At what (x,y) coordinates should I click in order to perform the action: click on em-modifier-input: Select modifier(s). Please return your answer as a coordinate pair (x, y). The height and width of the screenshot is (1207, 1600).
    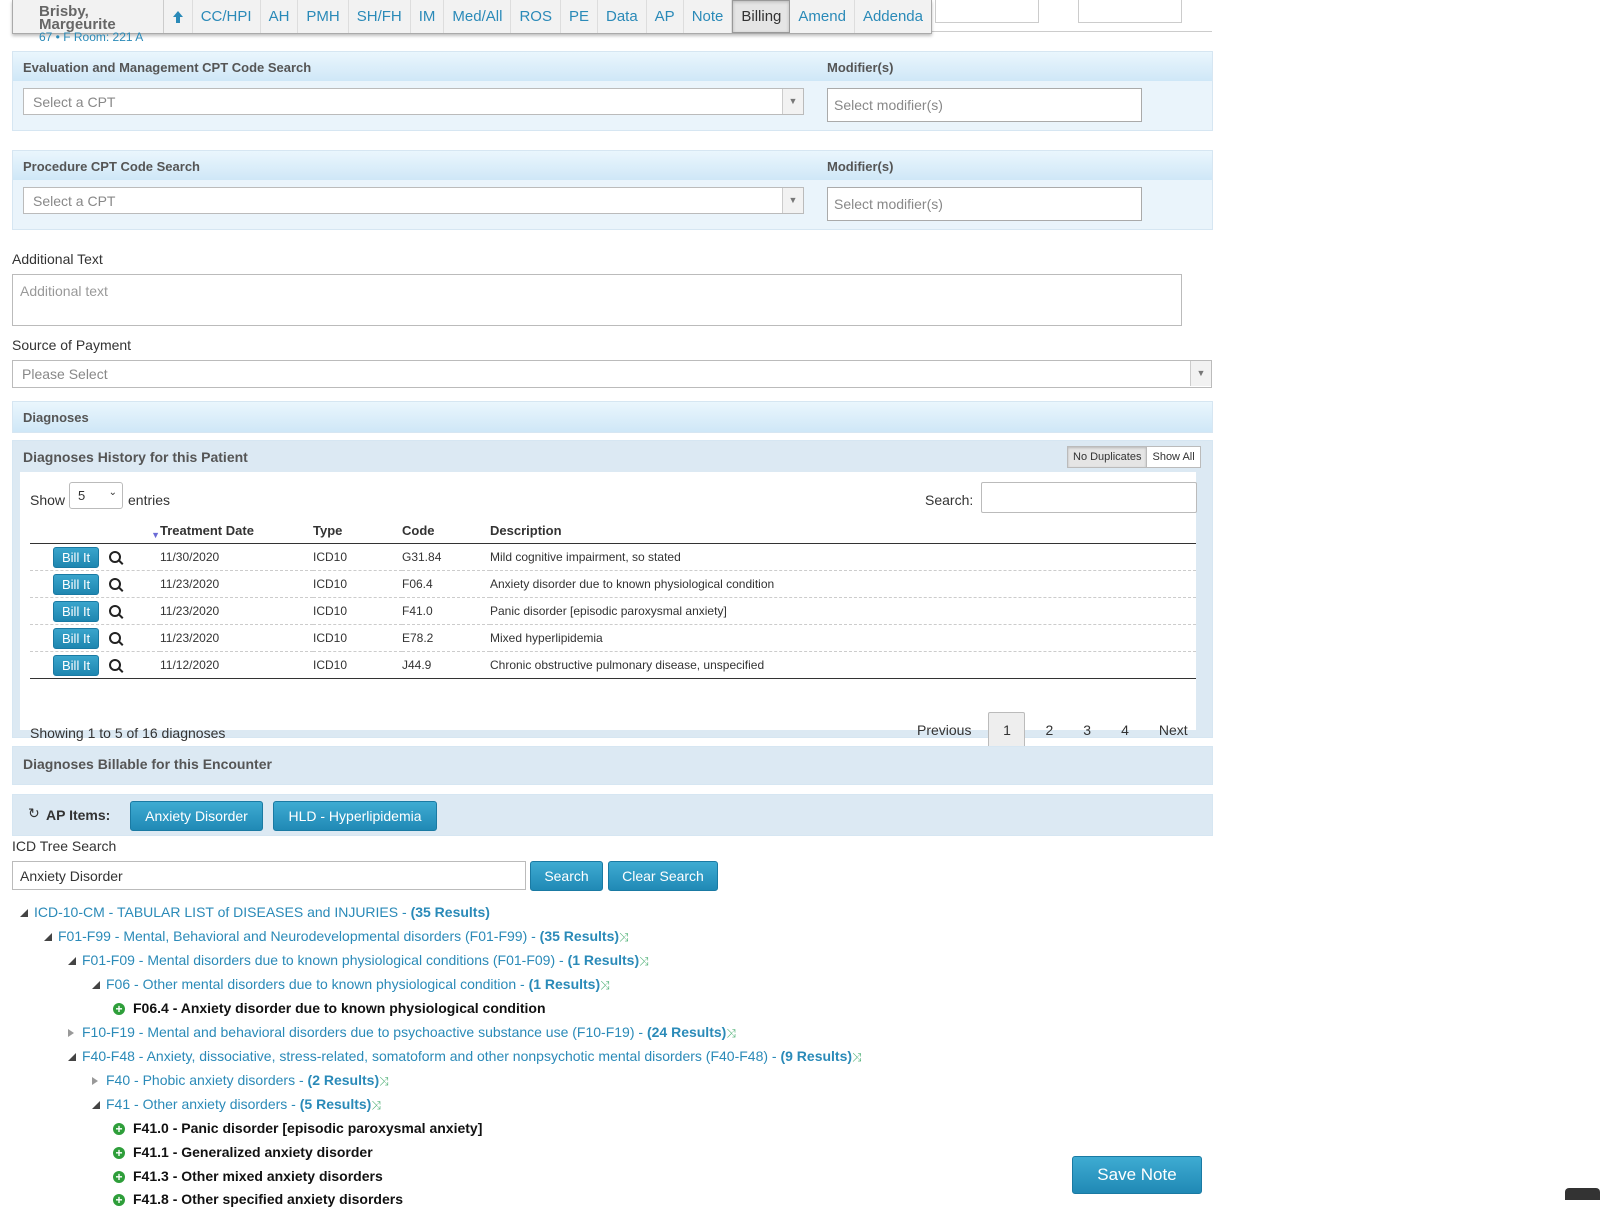
    Looking at the image, I should click on (984, 105).